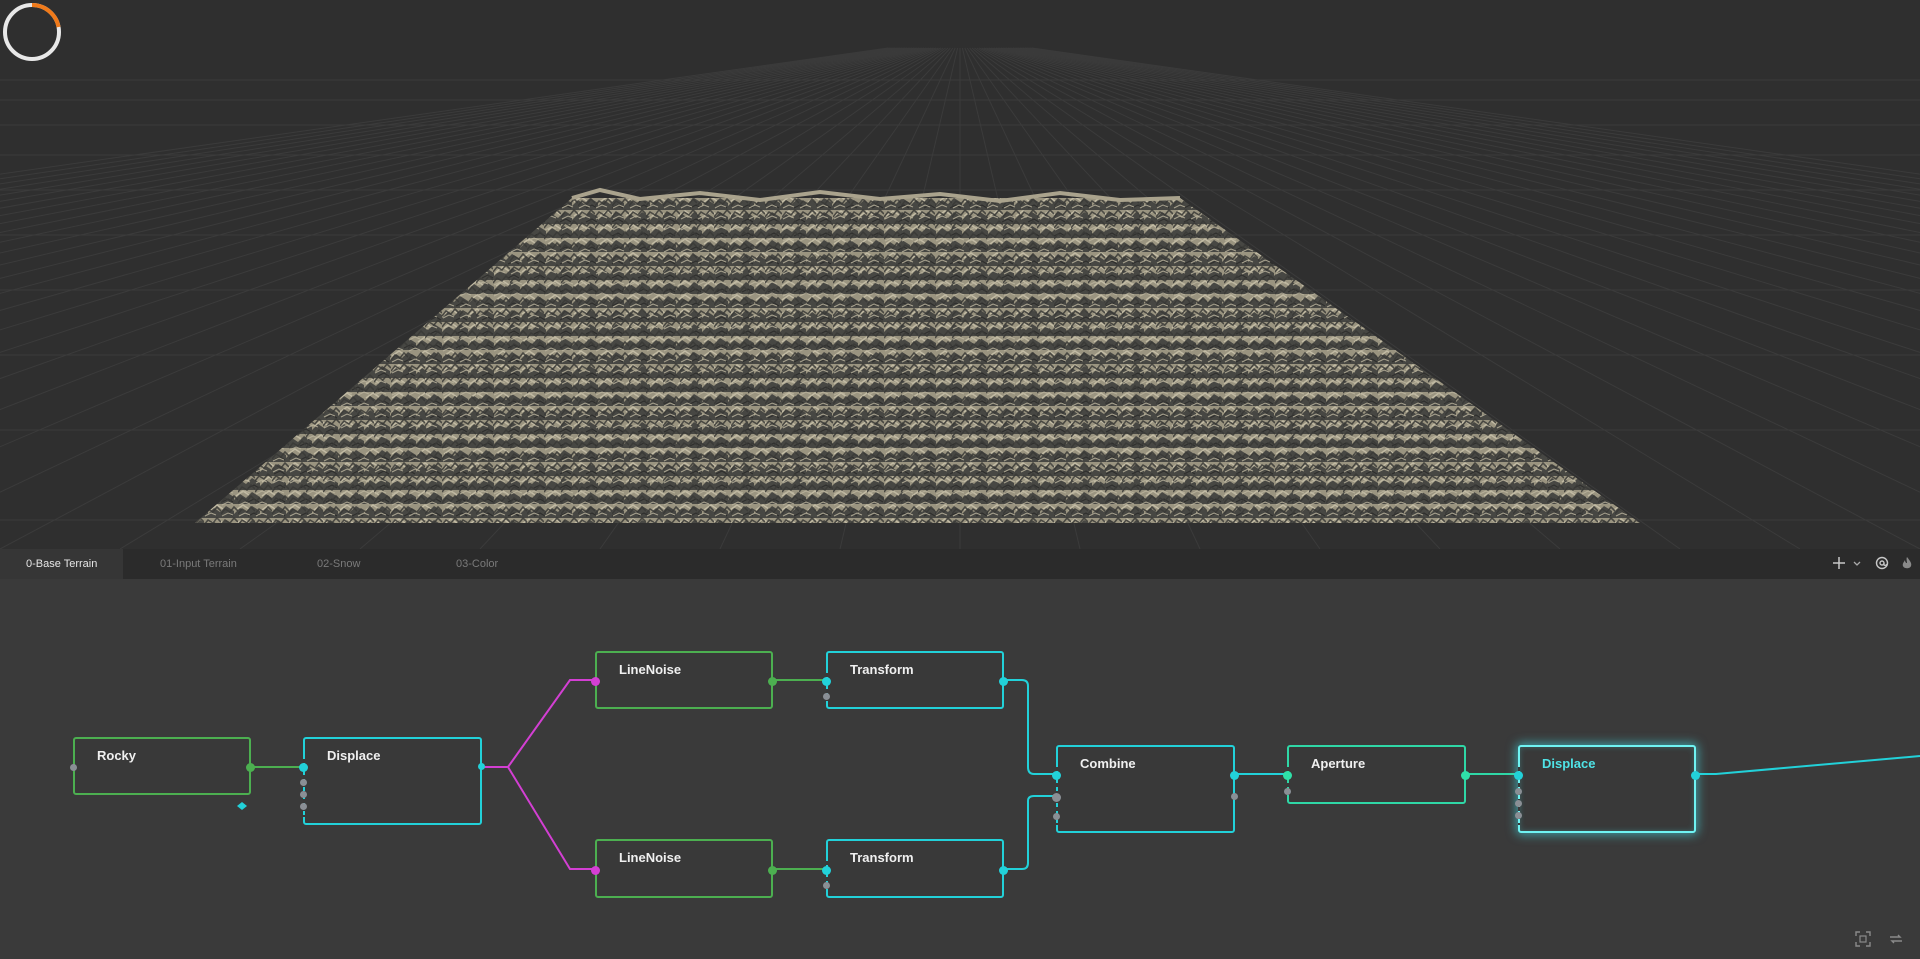 This screenshot has width=1920, height=959. I want to click on node-linenoise-bottom: LineNoise, so click(684, 868).